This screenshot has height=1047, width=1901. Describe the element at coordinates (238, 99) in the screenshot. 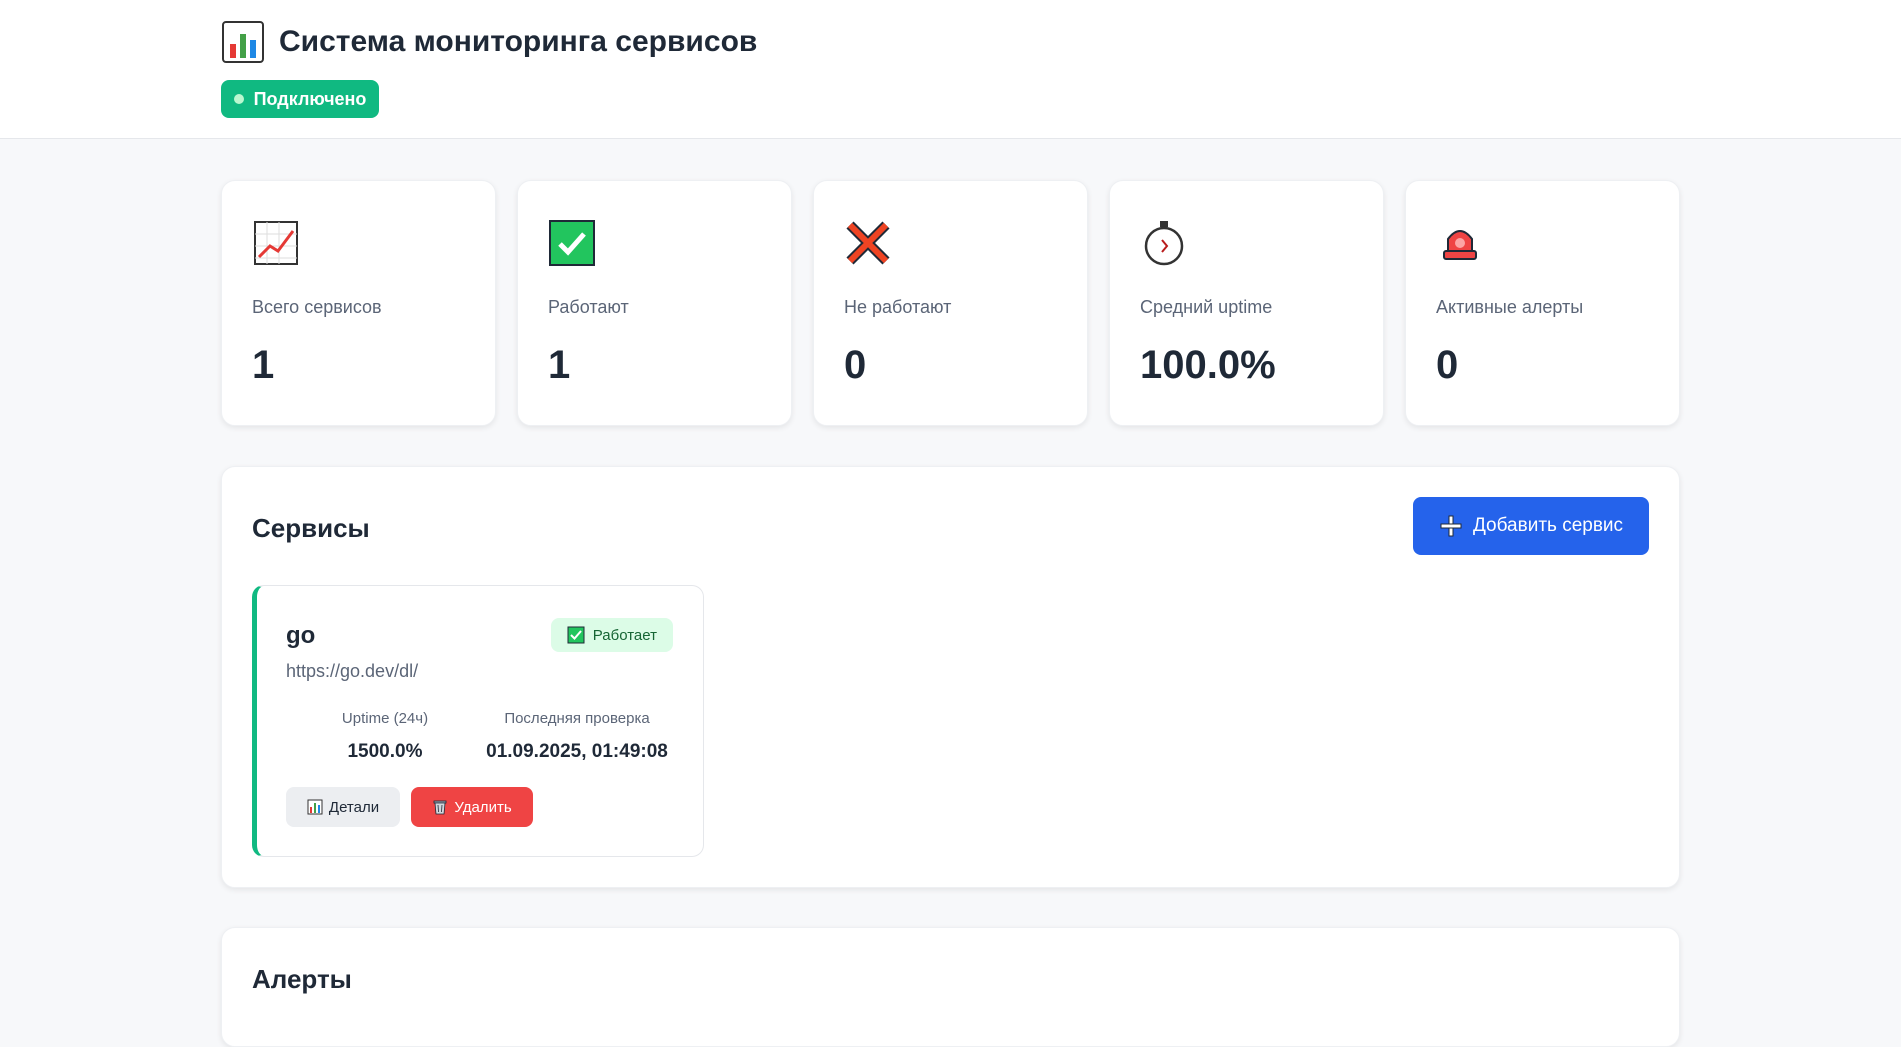

I see `status-dot` at that location.